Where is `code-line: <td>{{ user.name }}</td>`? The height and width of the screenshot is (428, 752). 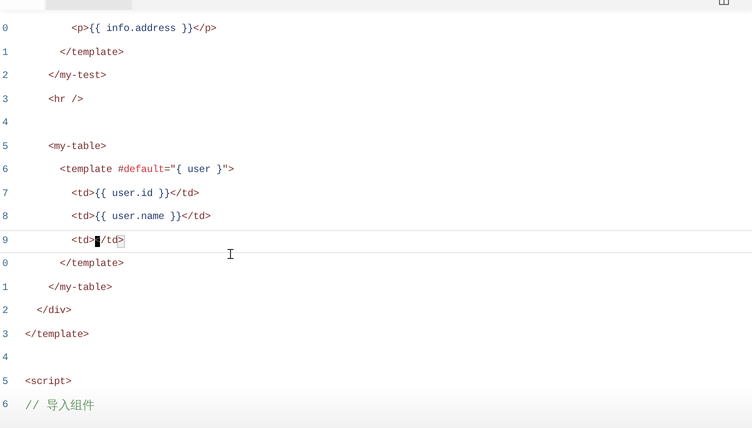
code-line: <td>{{ user.name }}</td> is located at coordinates (140, 218).